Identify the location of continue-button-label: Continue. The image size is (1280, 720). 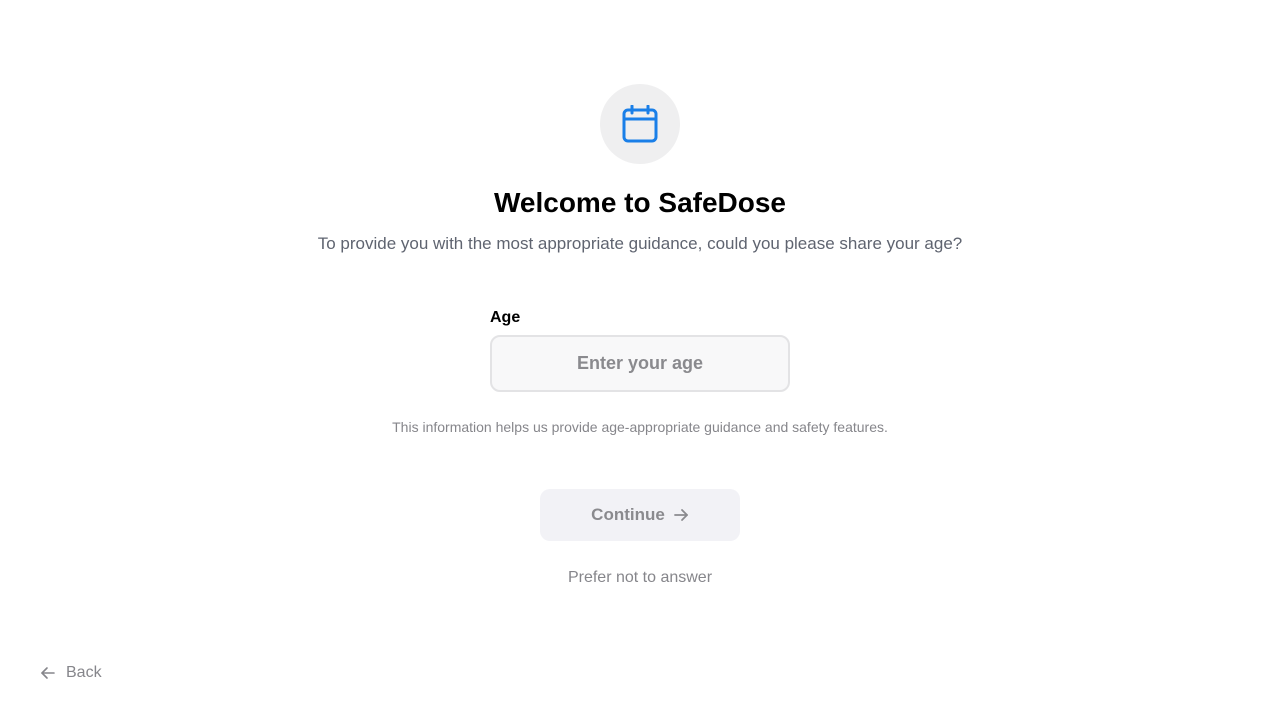
(628, 514).